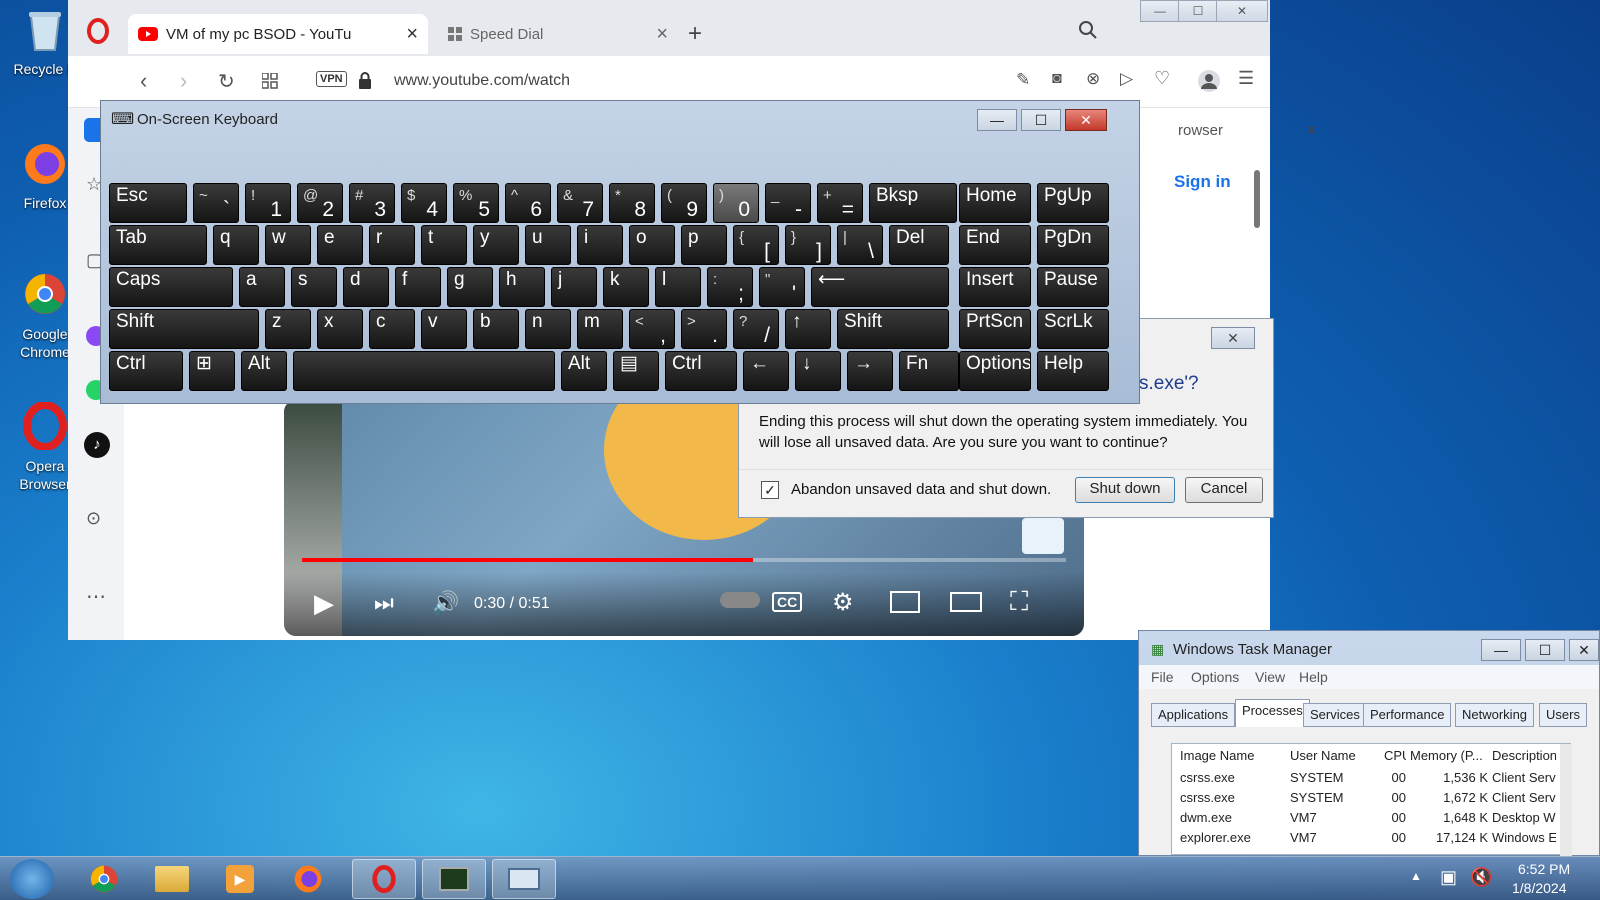 Image resolution: width=1600 pixels, height=900 pixels. Describe the element at coordinates (636, 371) in the screenshot. I see `osk-key-▤: ▤` at that location.